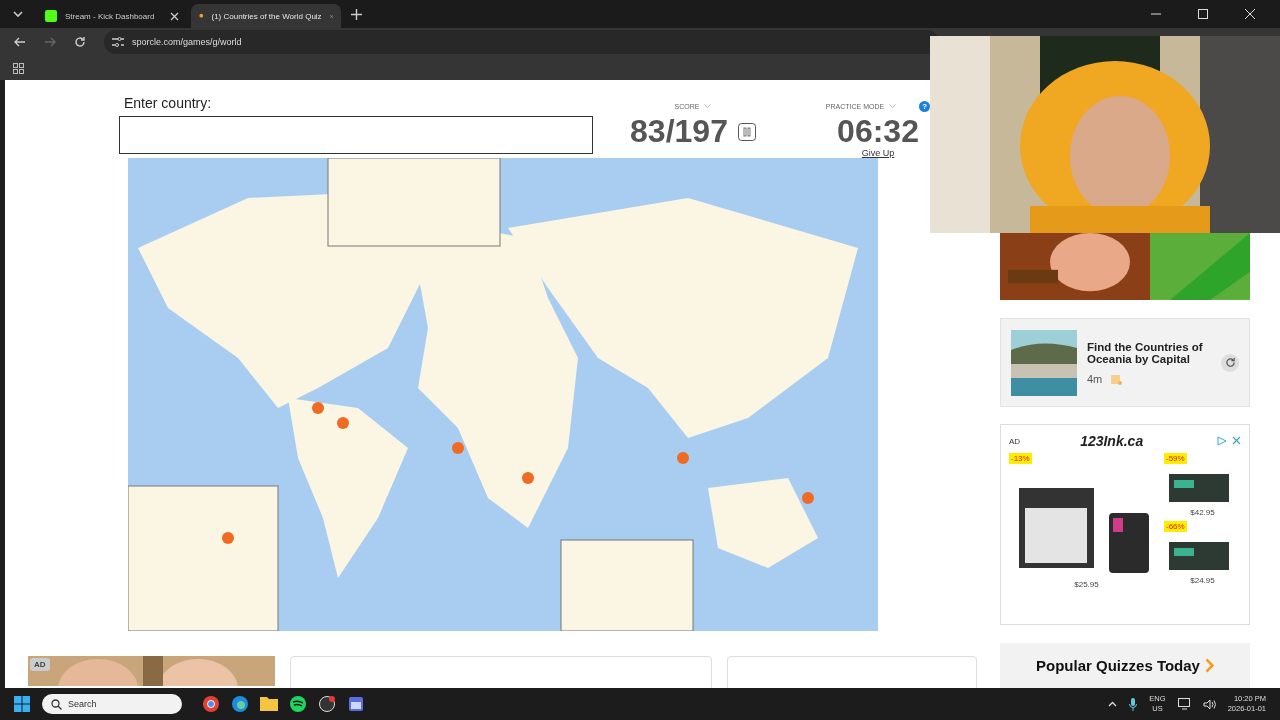  What do you see at coordinates (925, 106) in the screenshot?
I see `help-icon: ?` at bounding box center [925, 106].